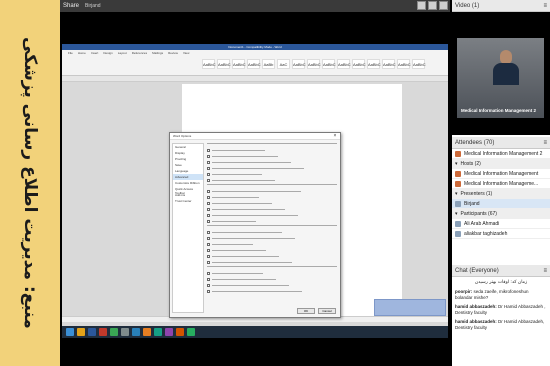 Image resolution: width=550 pixels, height=366 pixels. What do you see at coordinates (255, 136) in the screenshot?
I see `dialog-title: Word Options` at bounding box center [255, 136].